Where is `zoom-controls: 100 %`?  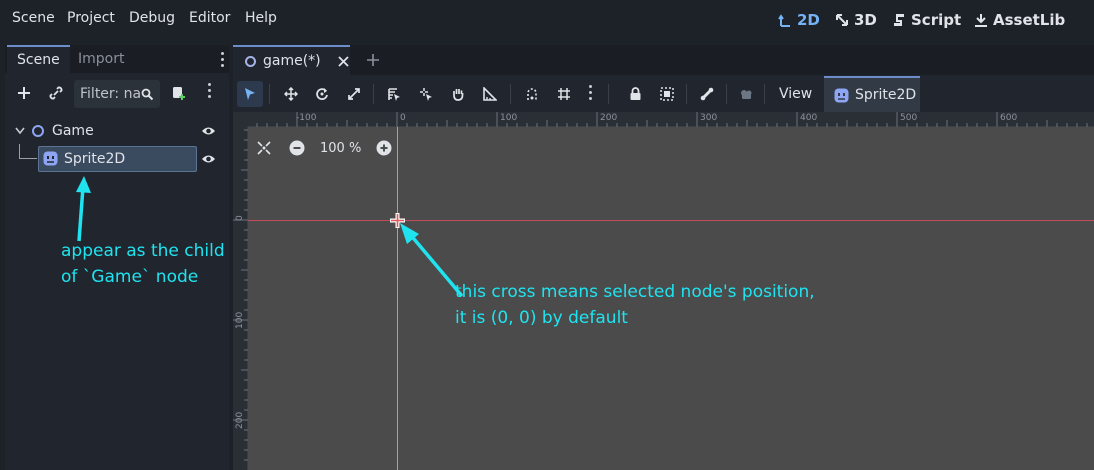 zoom-controls: 100 % is located at coordinates (324, 148).